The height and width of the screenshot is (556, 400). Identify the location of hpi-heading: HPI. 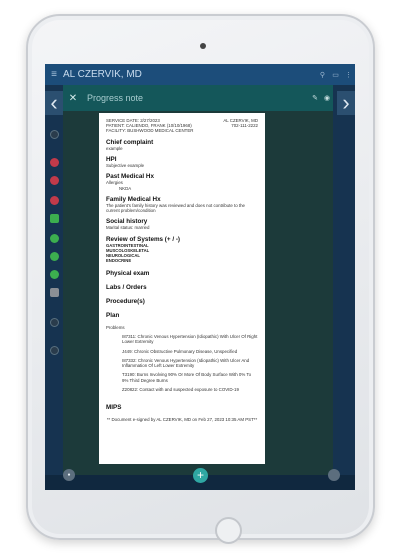
(111, 159).